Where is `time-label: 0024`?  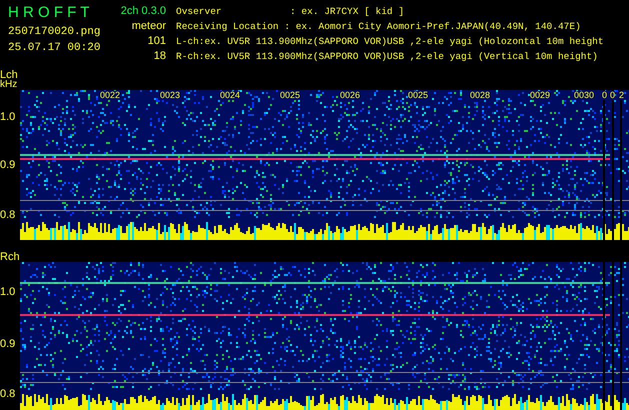 time-label: 0024 is located at coordinates (230, 95).